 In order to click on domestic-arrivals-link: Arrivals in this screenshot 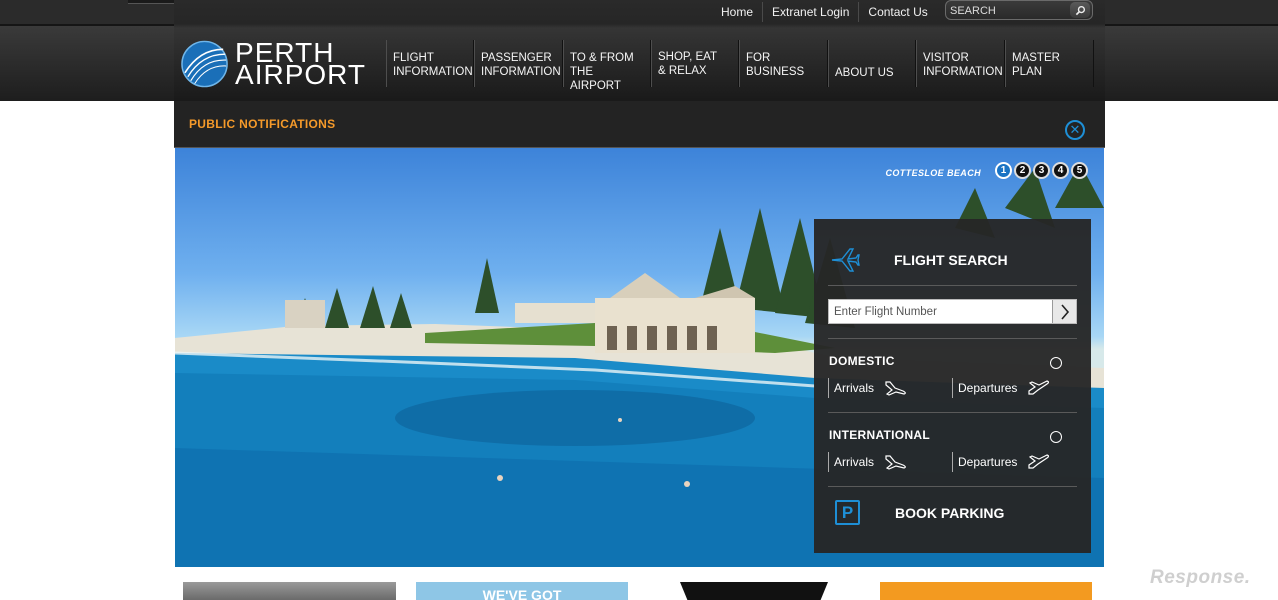, I will do `click(868, 388)`.